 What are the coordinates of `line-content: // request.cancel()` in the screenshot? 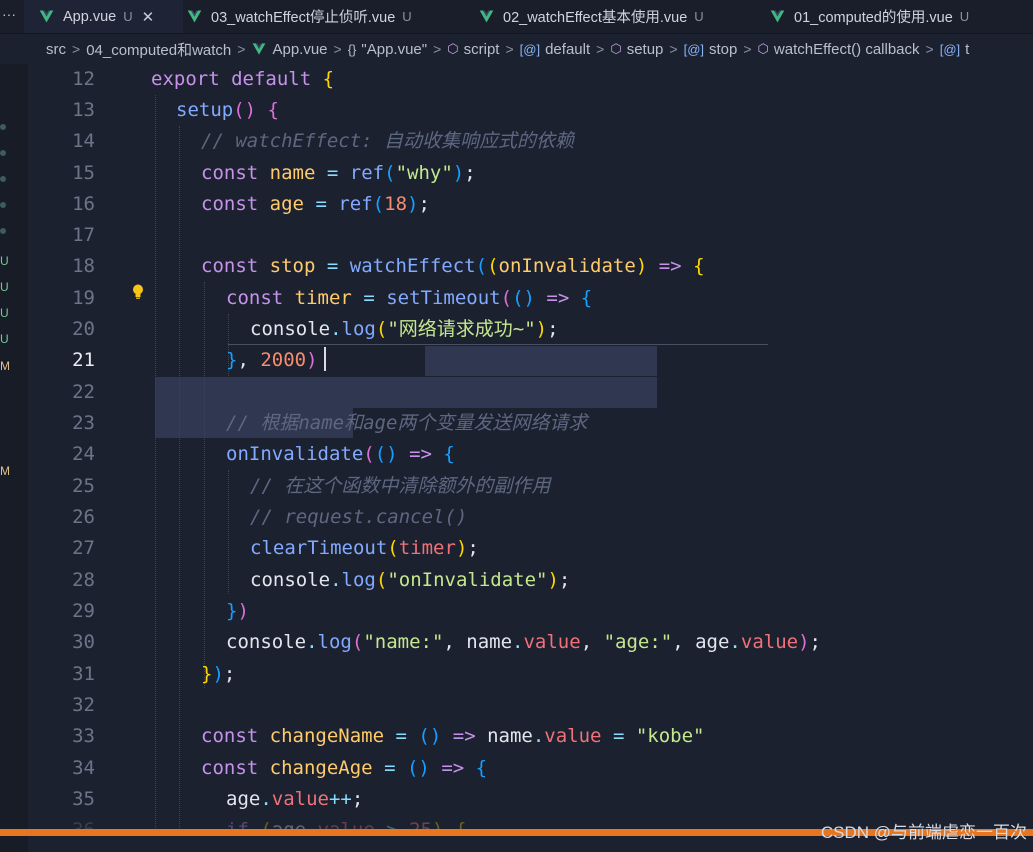 It's located at (359, 517).